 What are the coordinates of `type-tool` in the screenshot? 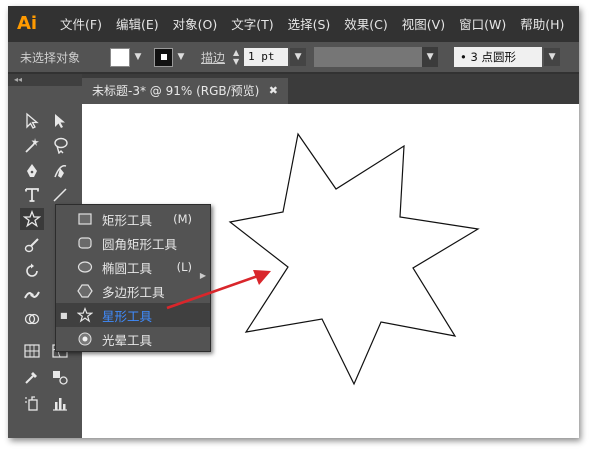 It's located at (32, 195).